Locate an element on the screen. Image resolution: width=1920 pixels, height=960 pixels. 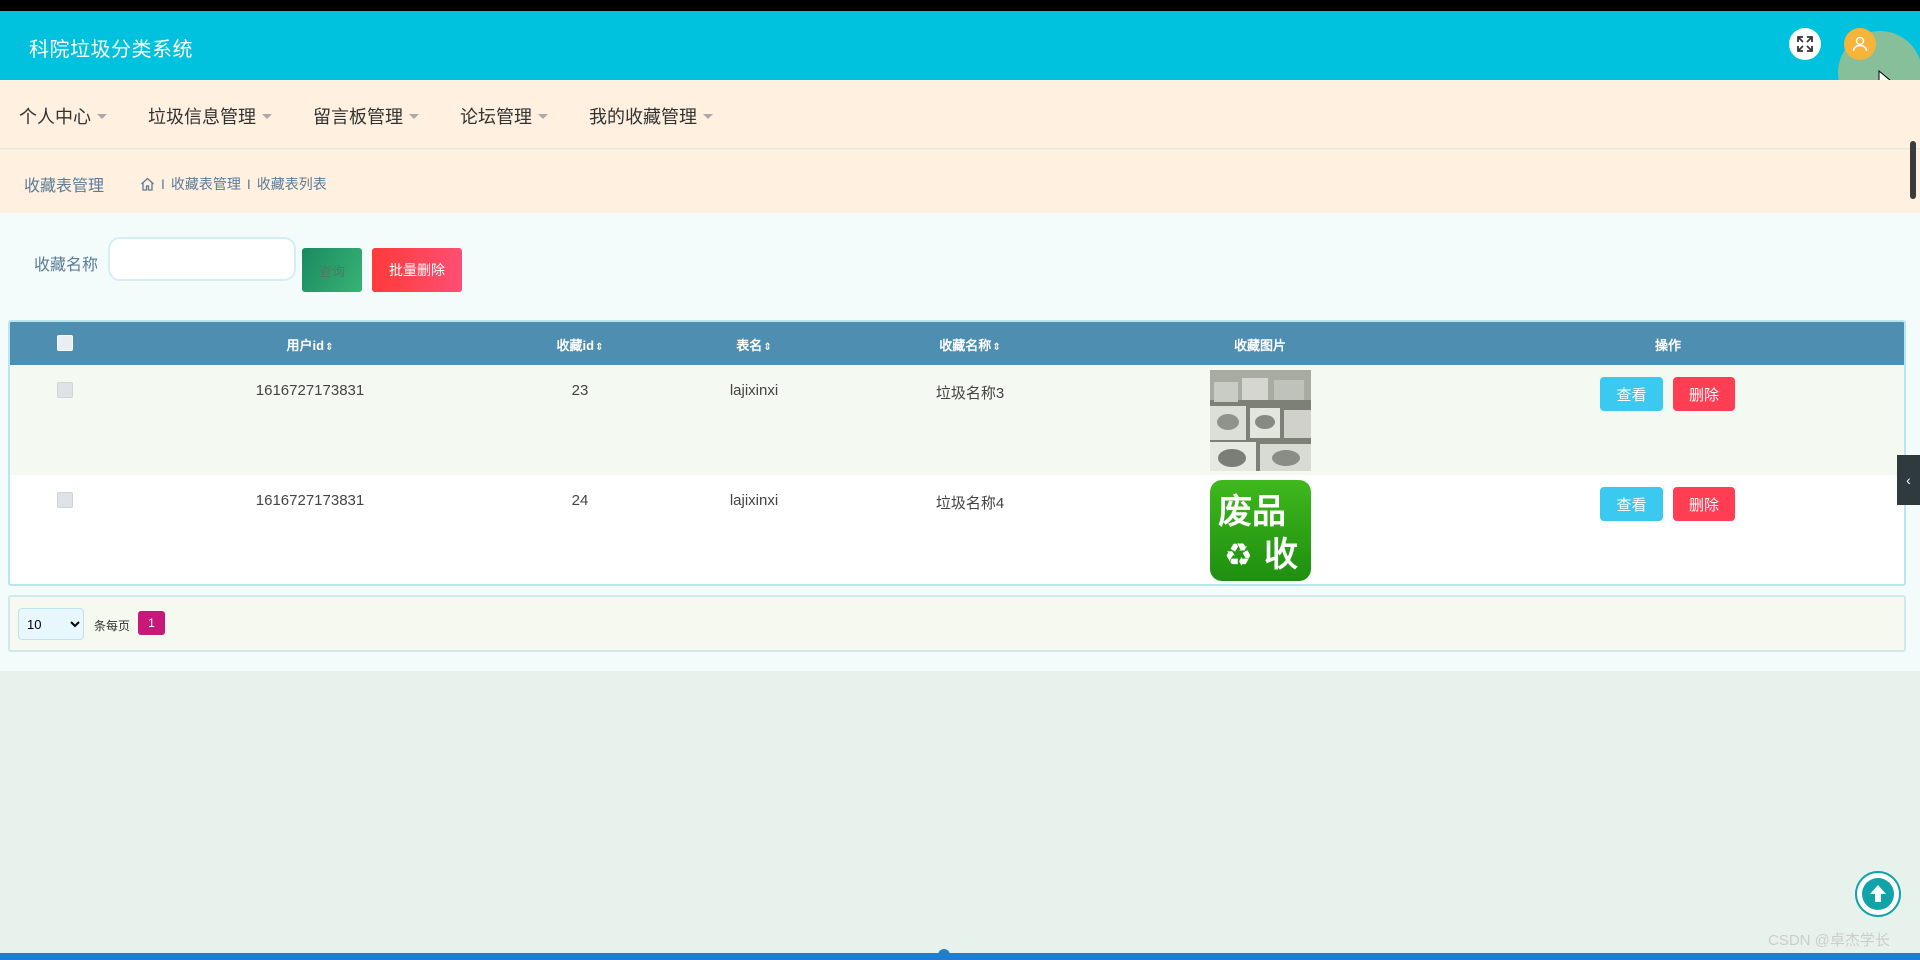
chevron-left-icon: ‹ is located at coordinates (1908, 480).